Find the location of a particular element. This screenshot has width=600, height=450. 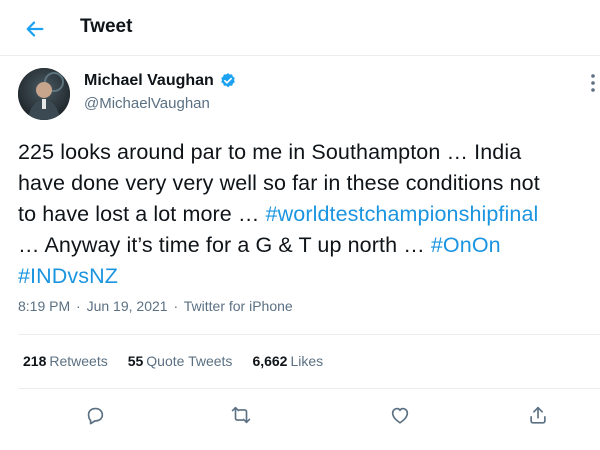

hashtag-link: #INDvsNZ is located at coordinates (68, 276).